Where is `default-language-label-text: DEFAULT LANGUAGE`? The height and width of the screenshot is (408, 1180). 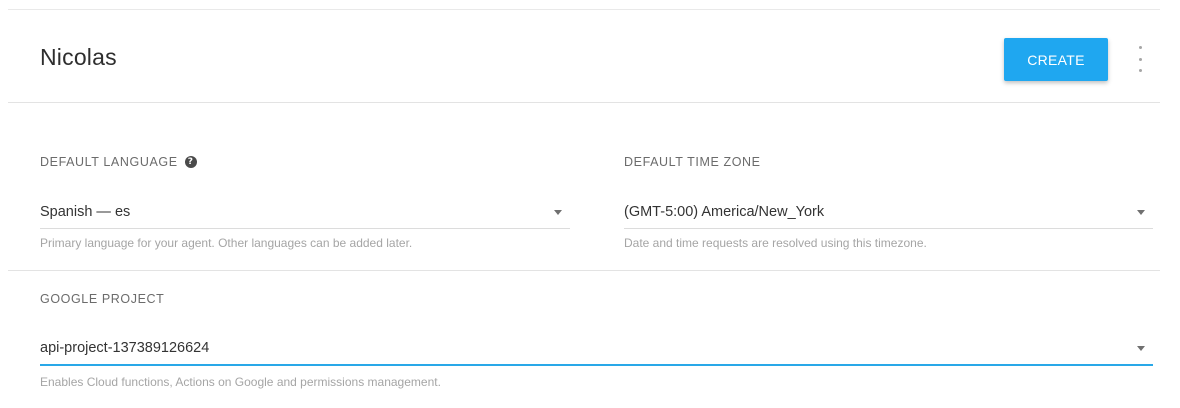 default-language-label-text: DEFAULT LANGUAGE is located at coordinates (109, 162).